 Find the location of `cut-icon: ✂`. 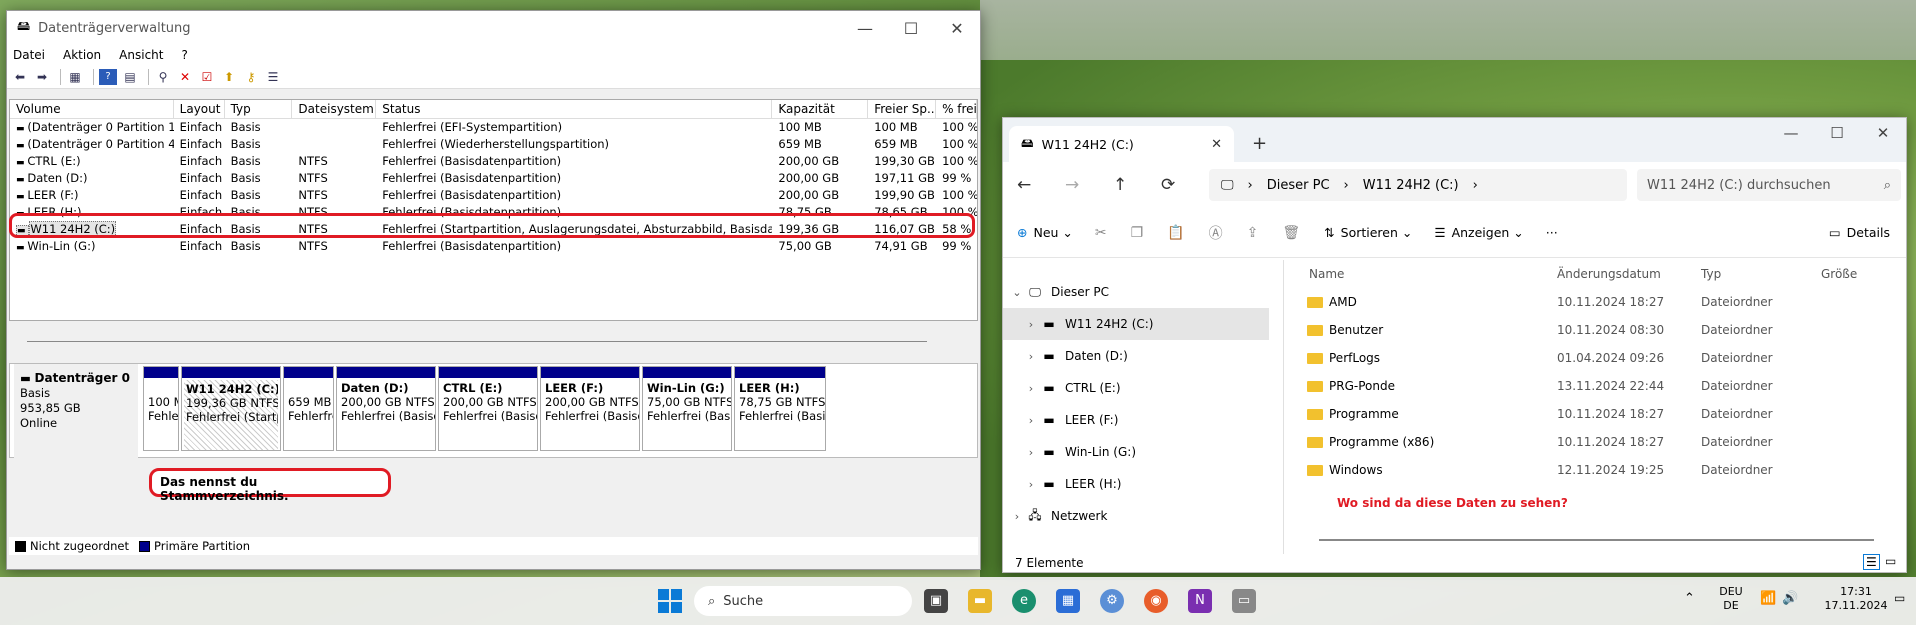

cut-icon: ✂ is located at coordinates (1101, 233).